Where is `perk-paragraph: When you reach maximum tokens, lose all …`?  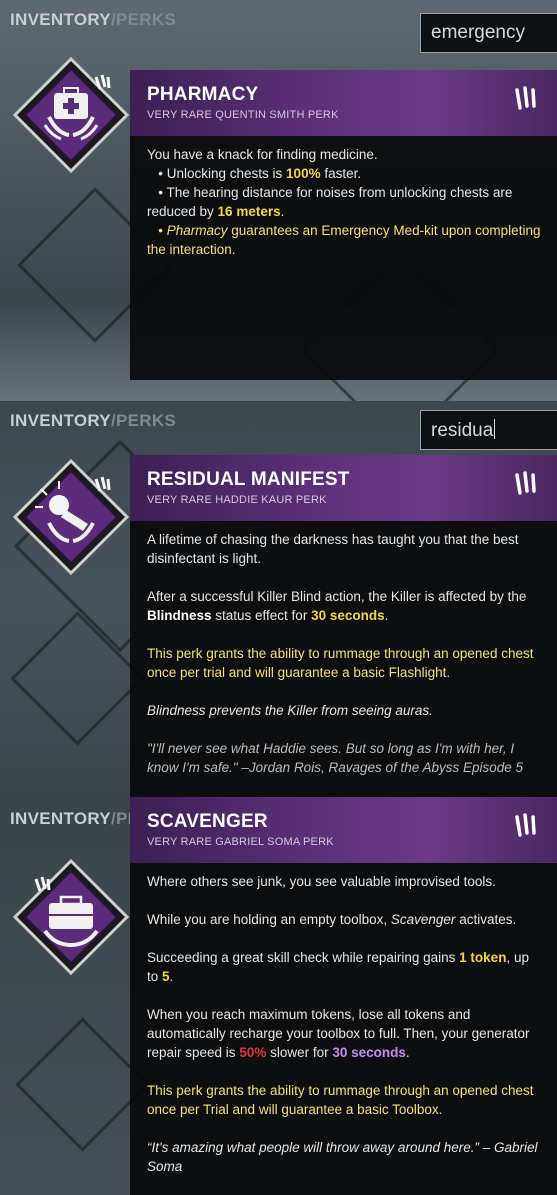 perk-paragraph: When you reach maximum tokens, lose all … is located at coordinates (338, 1033).